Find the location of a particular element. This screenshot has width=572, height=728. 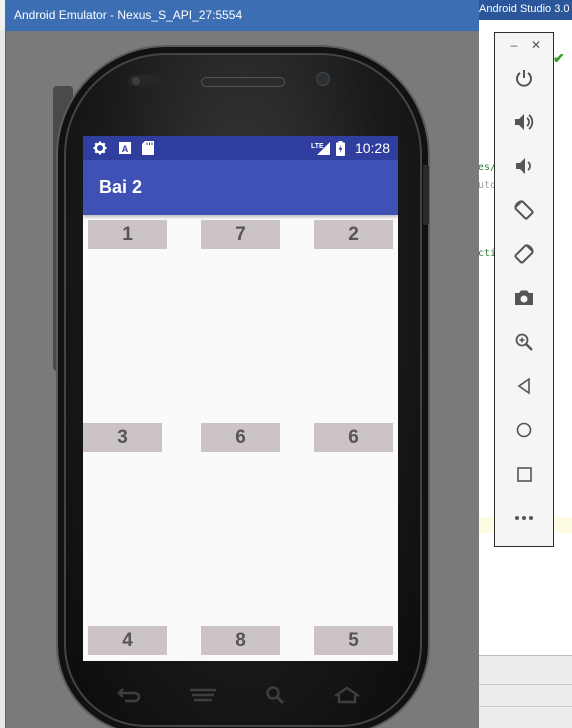

phone-nav-bar is located at coordinates (240, 695).